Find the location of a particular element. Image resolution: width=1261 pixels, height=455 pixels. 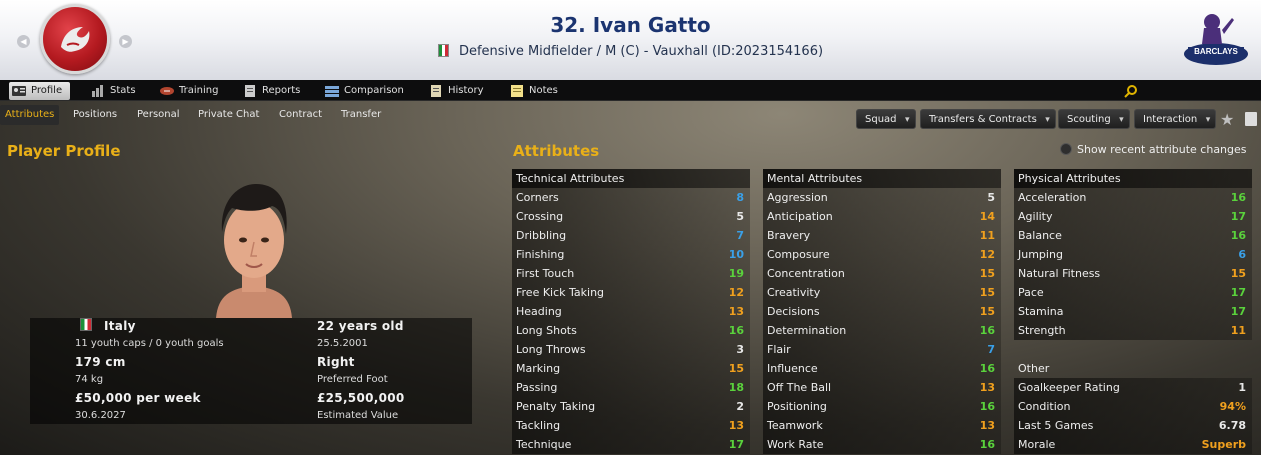

attribute-row-anticipation: Anticipation 14 is located at coordinates (882, 216).